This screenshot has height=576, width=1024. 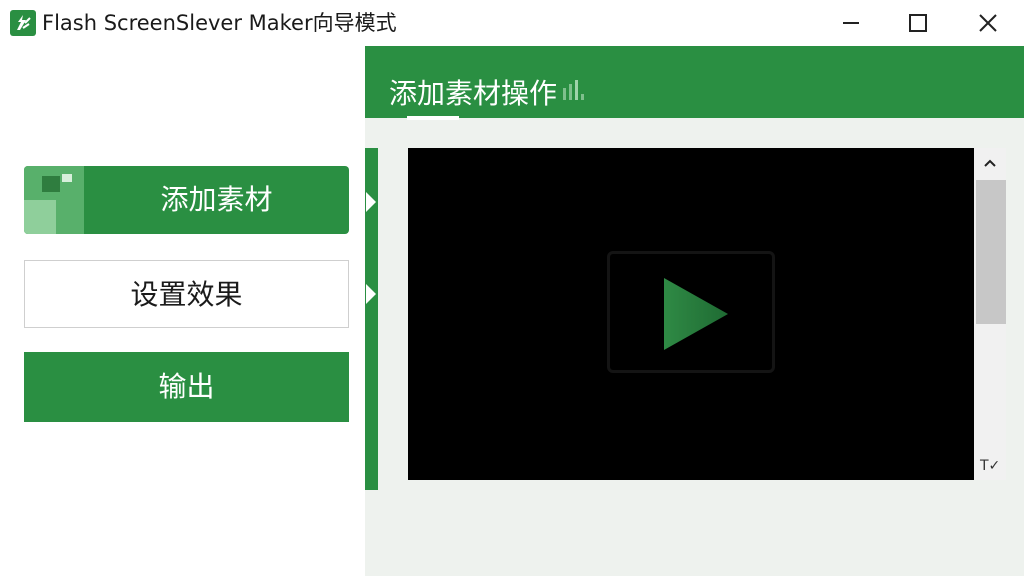 I want to click on nav-output-button: 输出, so click(x=186, y=387).